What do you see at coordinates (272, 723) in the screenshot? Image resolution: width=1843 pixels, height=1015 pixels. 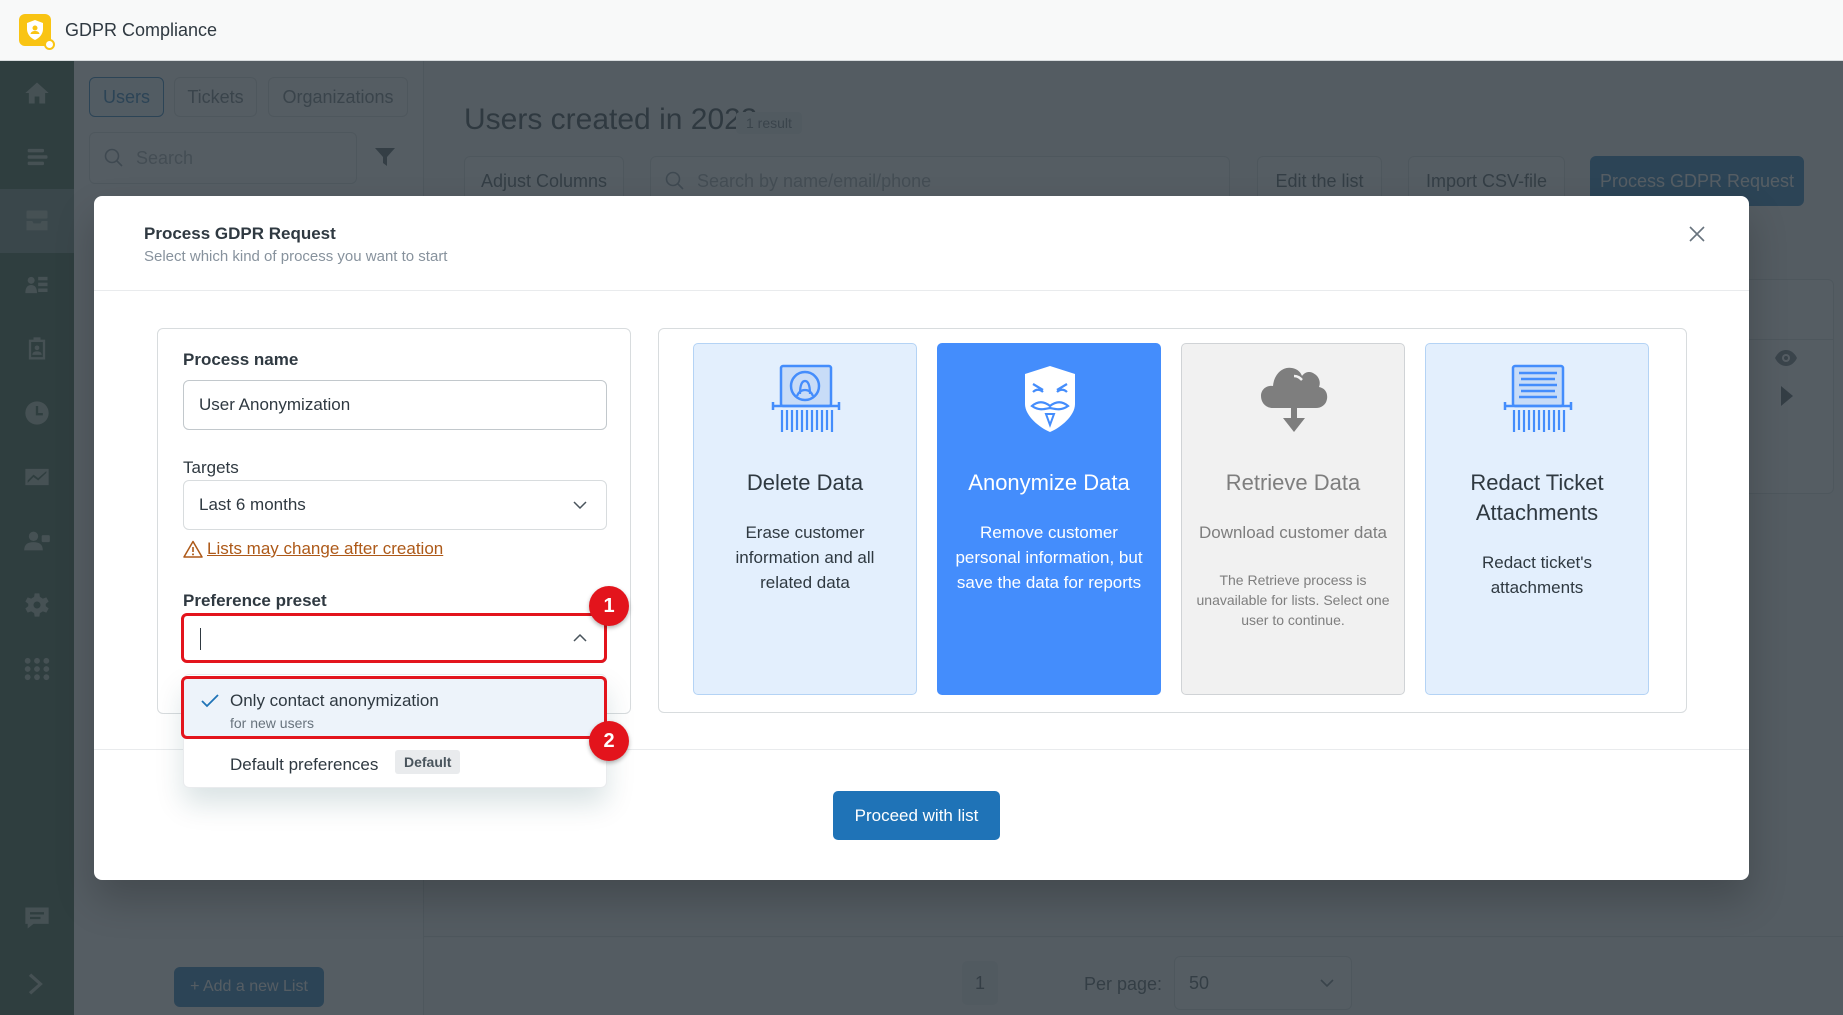 I see `option-sublabel: for new users` at bounding box center [272, 723].